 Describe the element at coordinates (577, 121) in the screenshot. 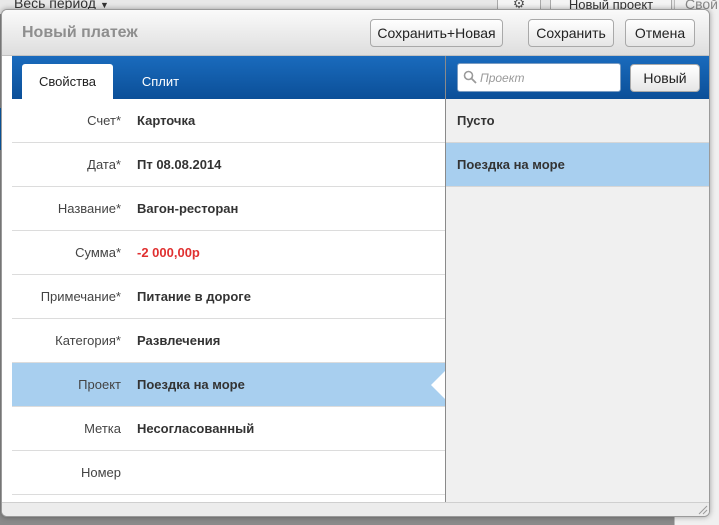

I see `project-item-empty: Пусто` at that location.